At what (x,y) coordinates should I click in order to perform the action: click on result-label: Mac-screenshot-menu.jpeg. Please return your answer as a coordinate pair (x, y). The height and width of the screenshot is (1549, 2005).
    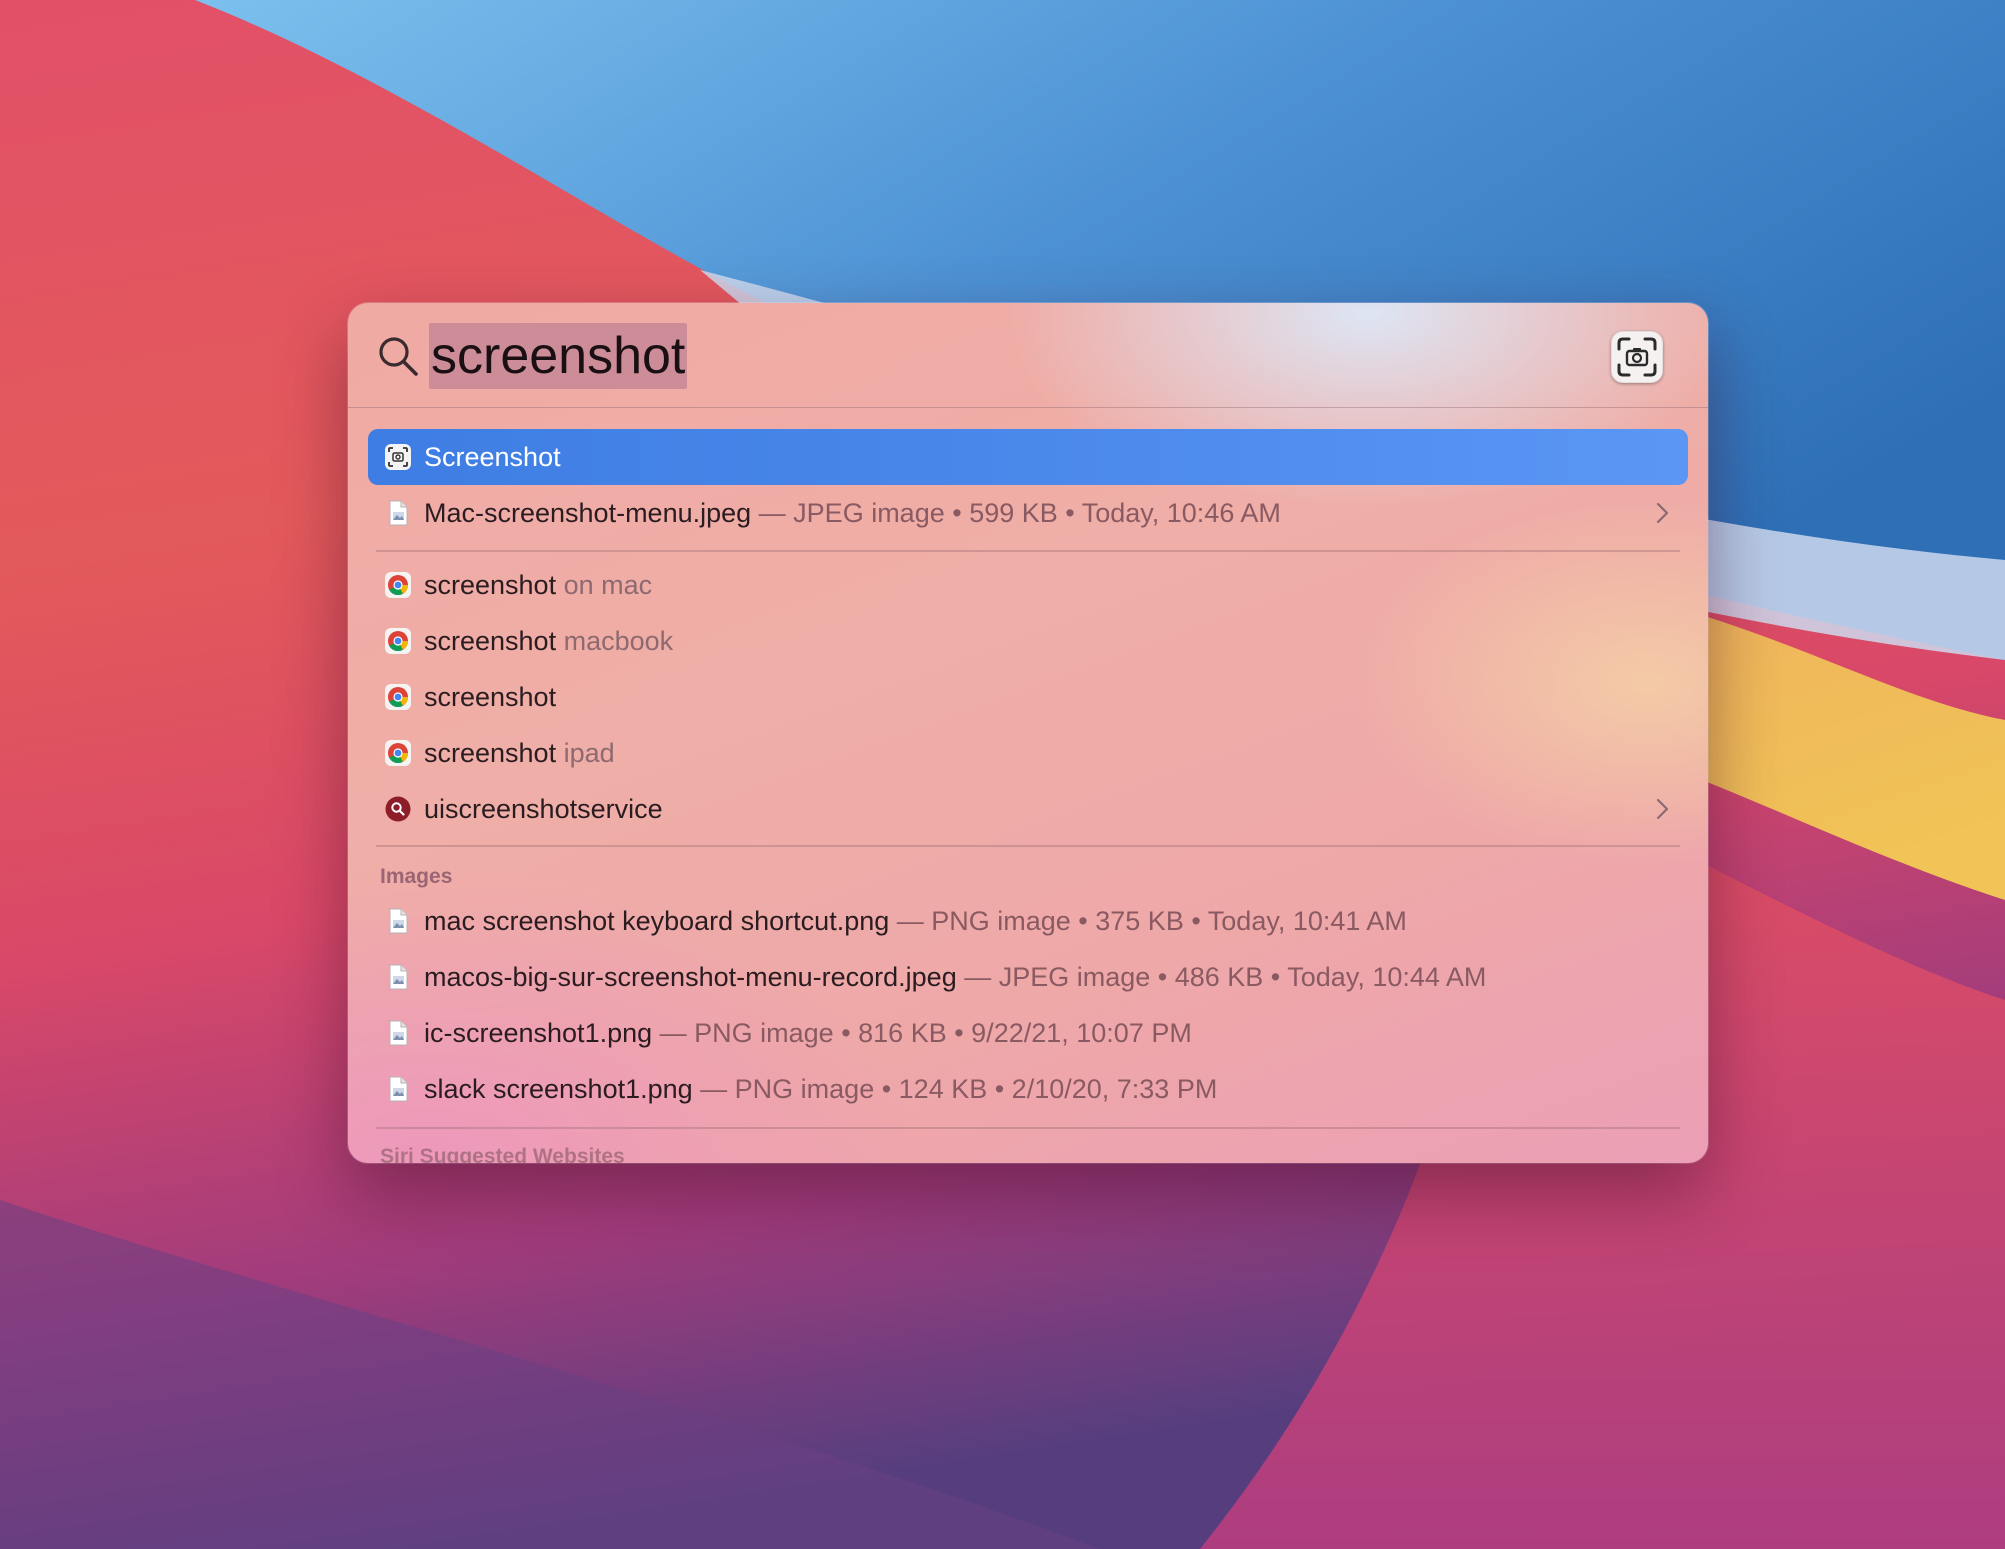
    Looking at the image, I should click on (588, 513).